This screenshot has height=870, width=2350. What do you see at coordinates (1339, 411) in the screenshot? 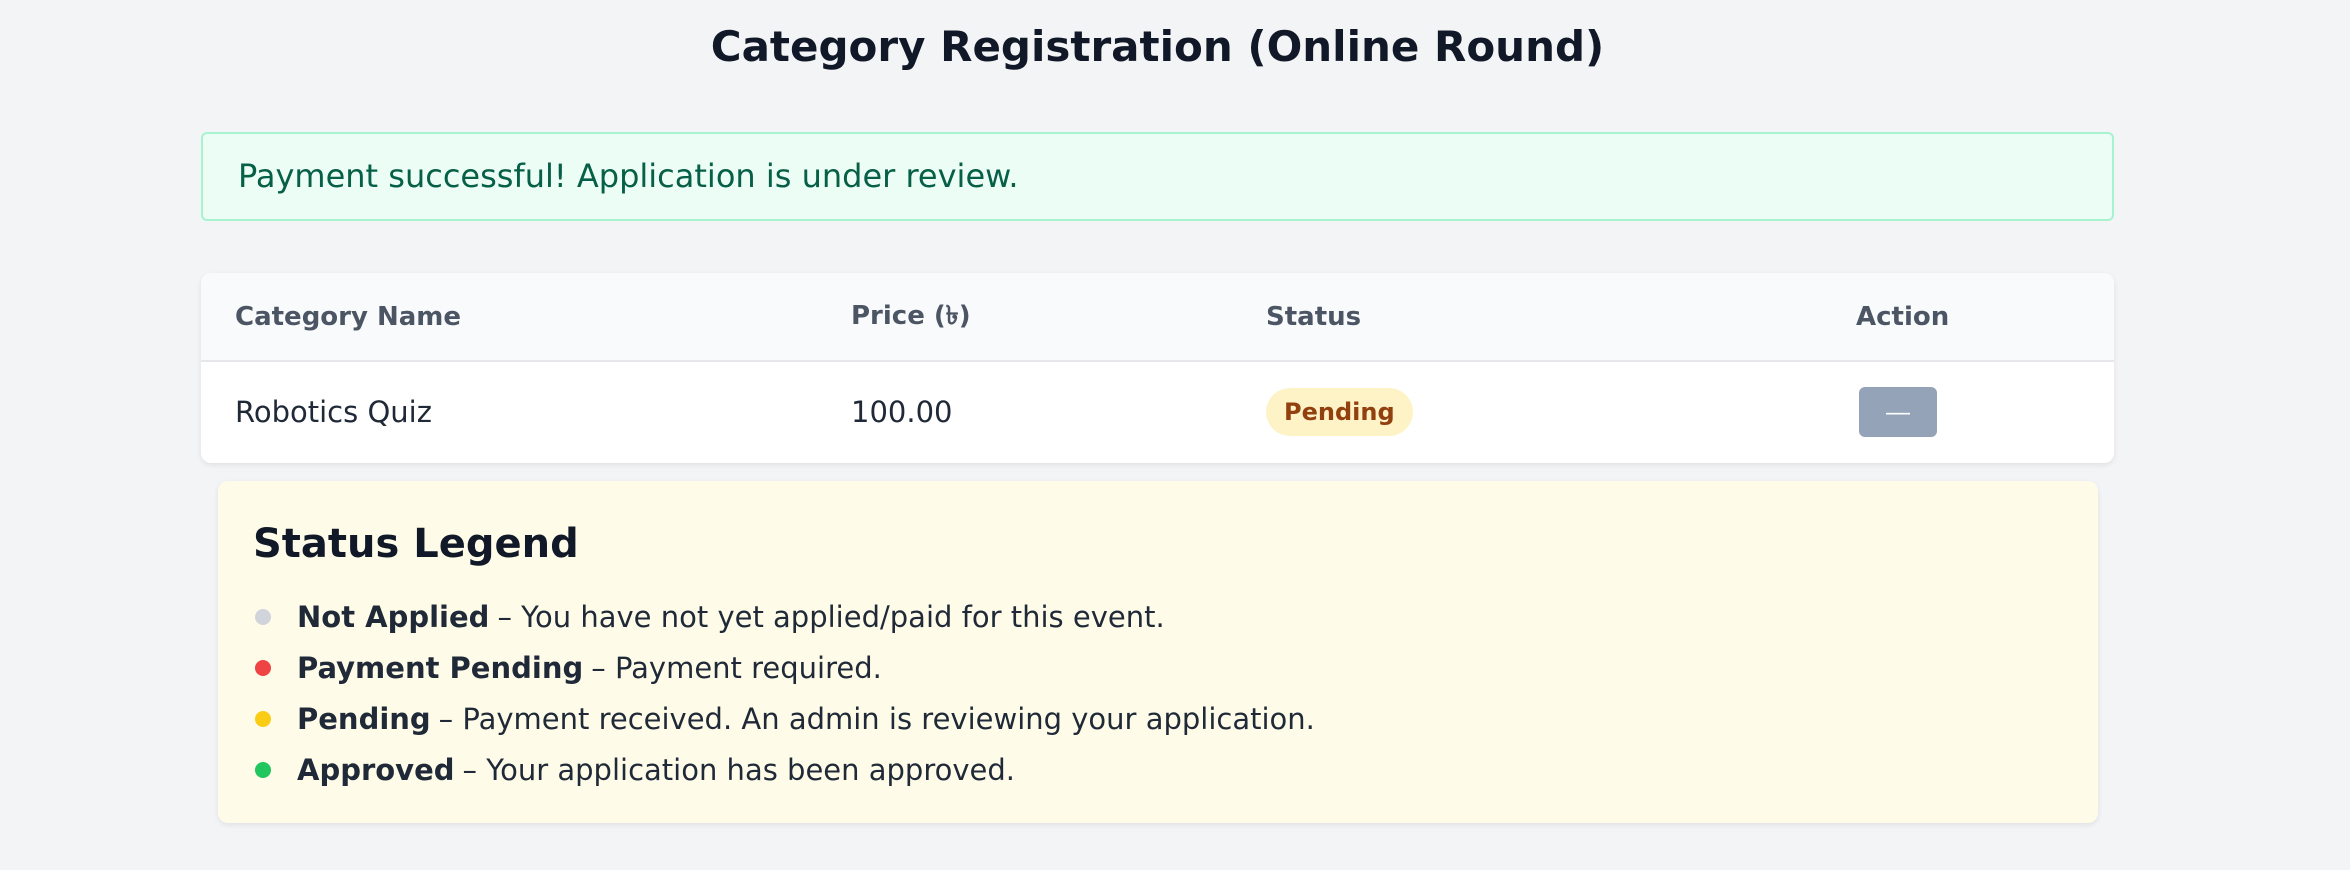
I see `status-badge: Pending` at bounding box center [1339, 411].